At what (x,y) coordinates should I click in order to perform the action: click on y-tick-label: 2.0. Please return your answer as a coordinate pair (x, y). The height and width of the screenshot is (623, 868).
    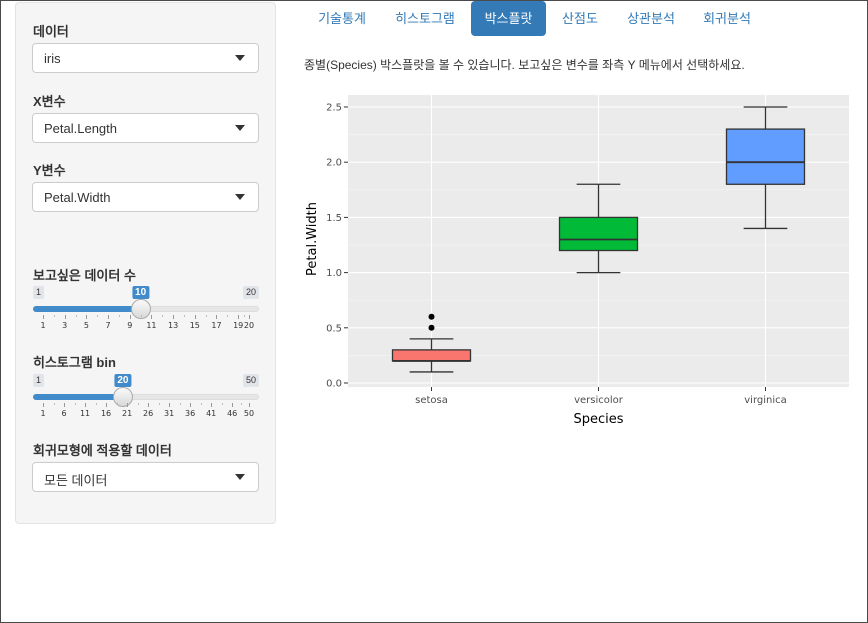
    Looking at the image, I should click on (334, 163).